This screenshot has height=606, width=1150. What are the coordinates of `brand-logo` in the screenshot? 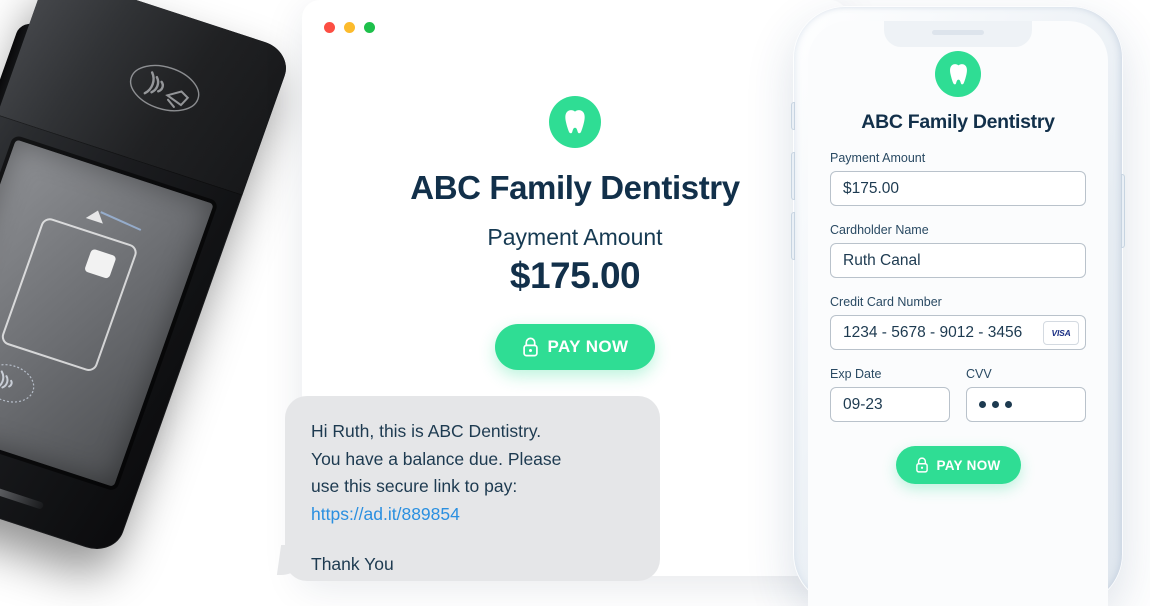 It's located at (575, 122).